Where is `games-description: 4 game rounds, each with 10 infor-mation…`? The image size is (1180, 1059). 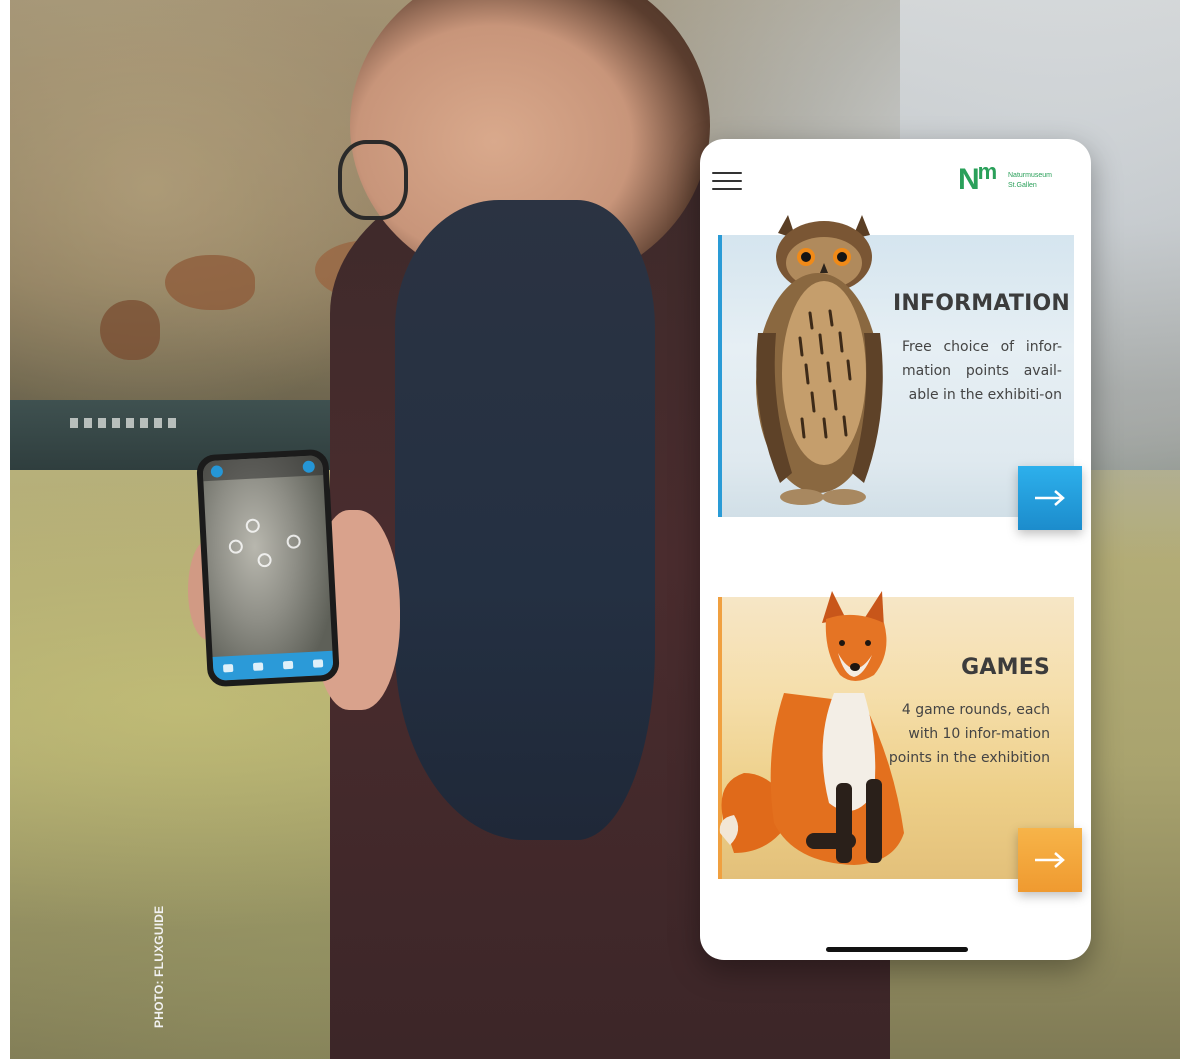 games-description: 4 game rounds, each with 10 infor-mation… is located at coordinates (969, 734).